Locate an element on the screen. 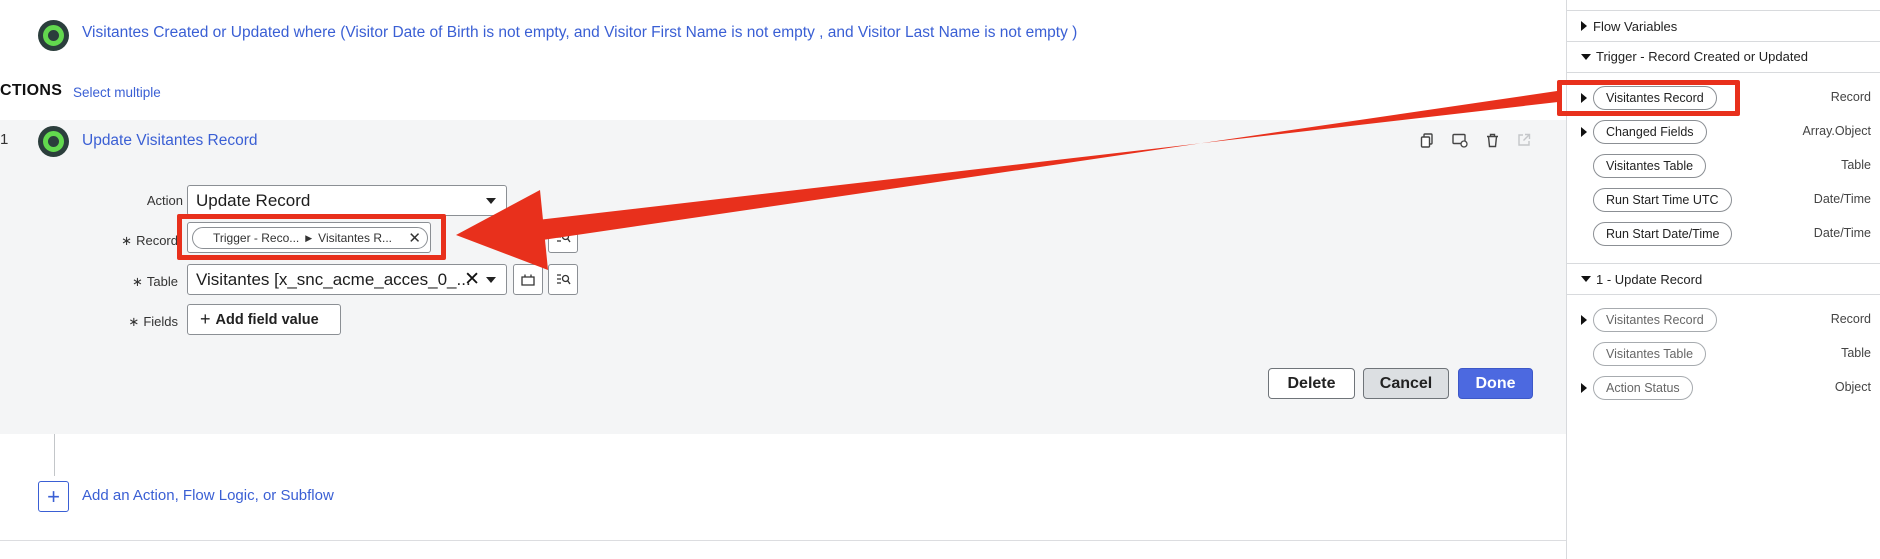 The height and width of the screenshot is (559, 1880). data-pill: Run Start Time UTC is located at coordinates (1662, 200).